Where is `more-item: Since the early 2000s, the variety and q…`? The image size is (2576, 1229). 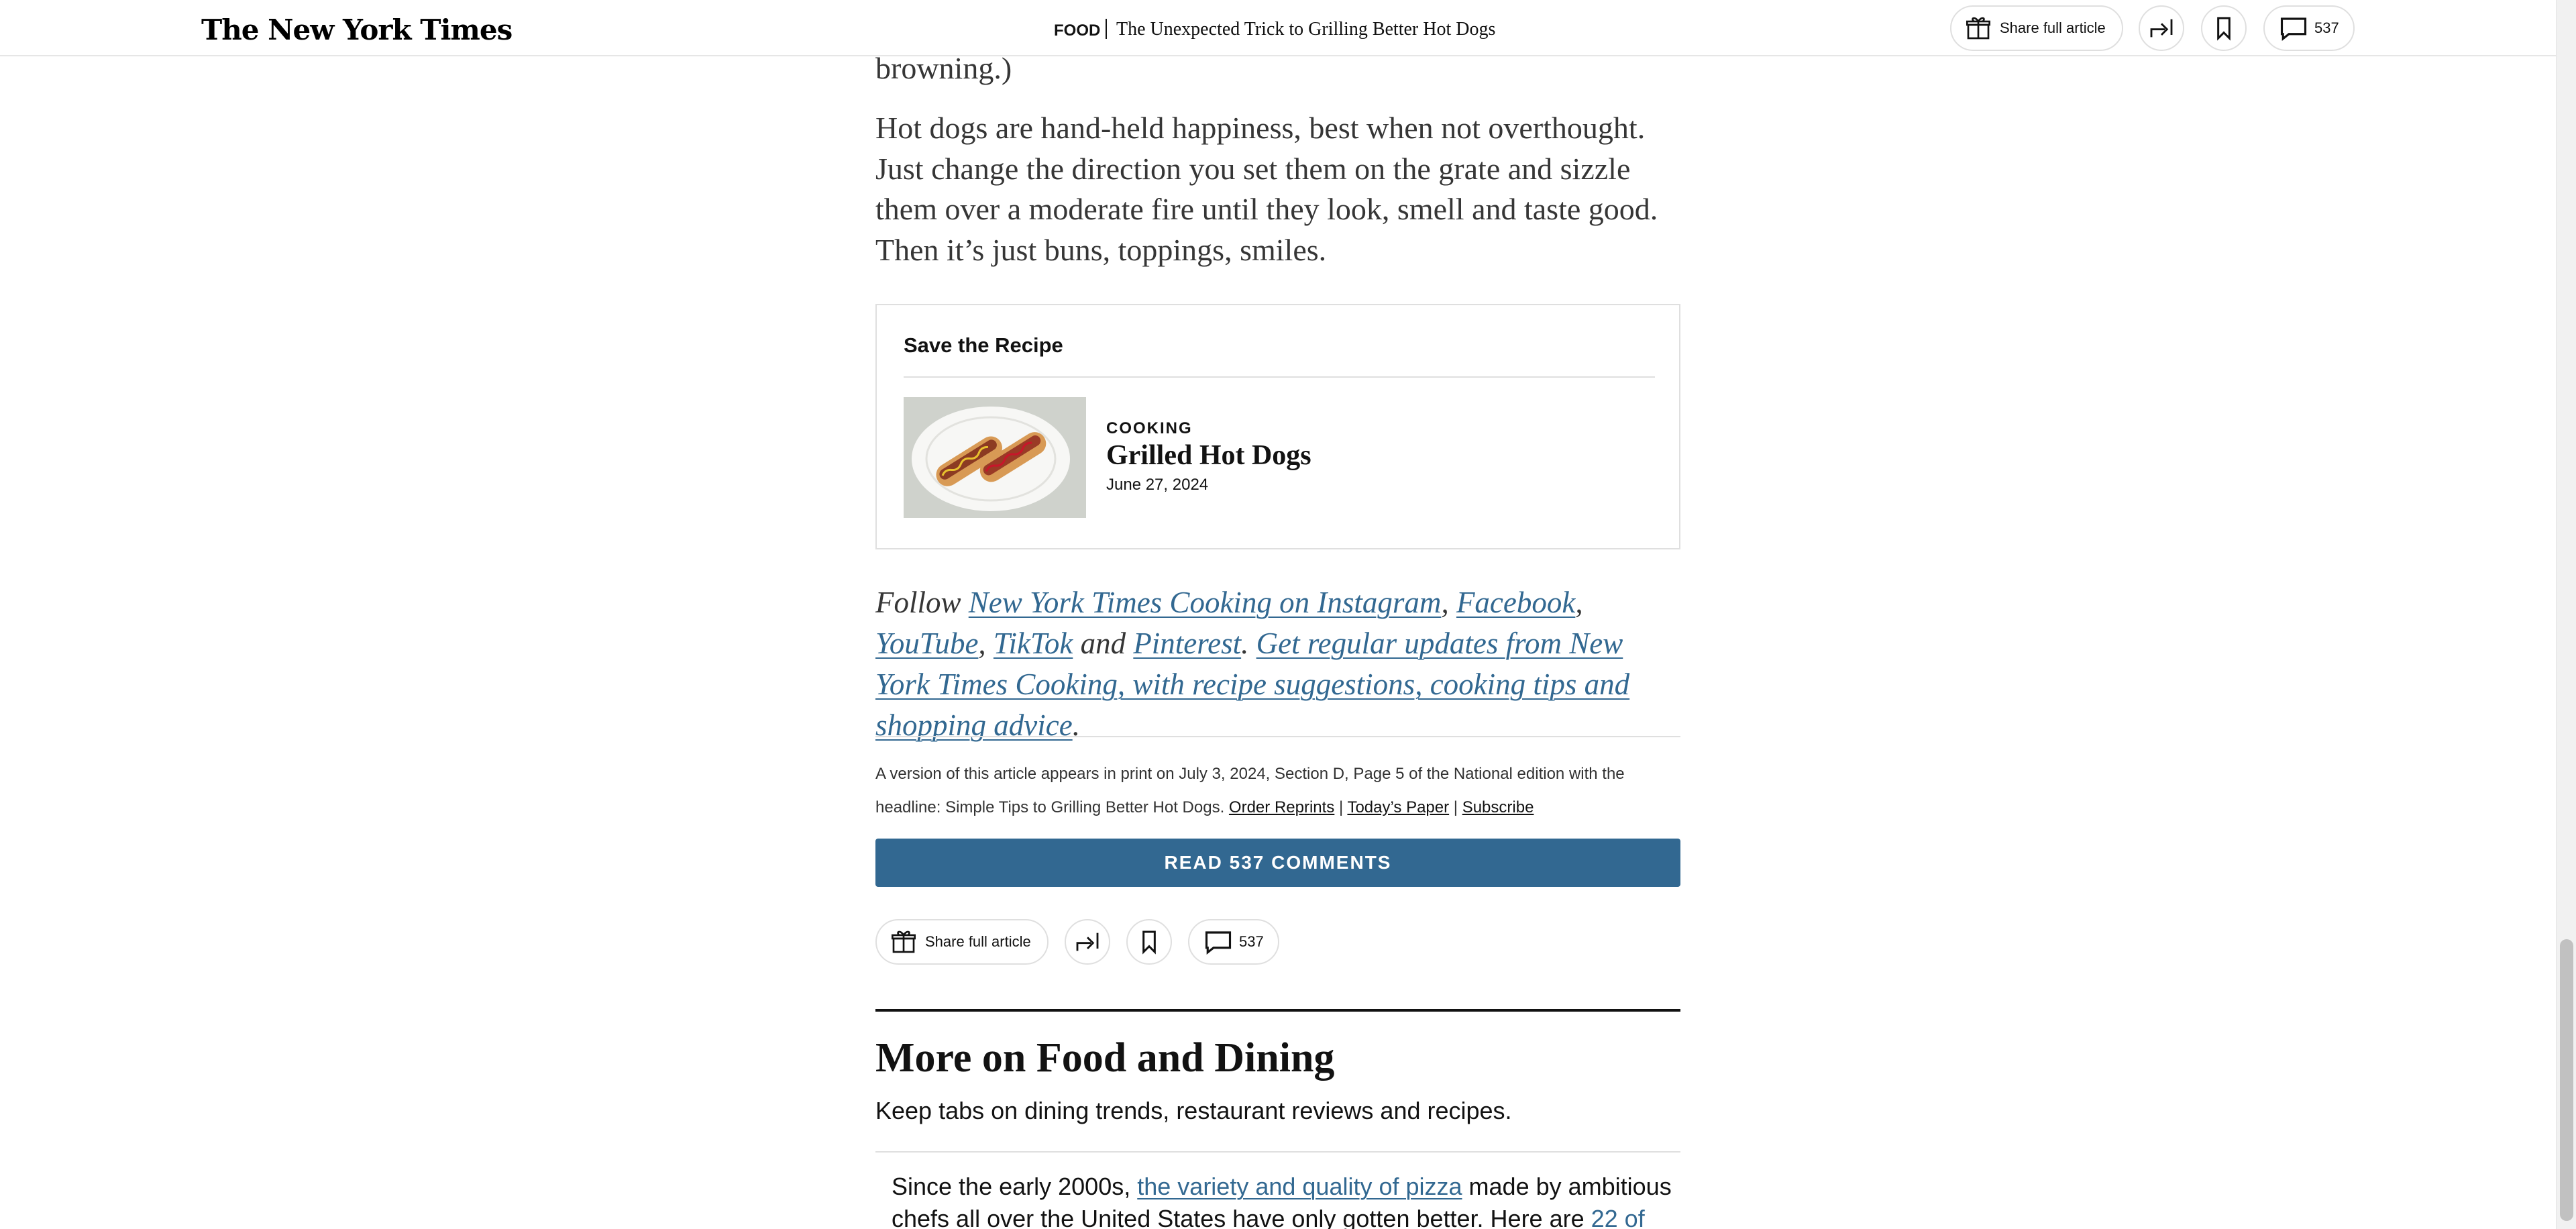 more-item: Since the early 2000s, the variety and q… is located at coordinates (1286, 1200).